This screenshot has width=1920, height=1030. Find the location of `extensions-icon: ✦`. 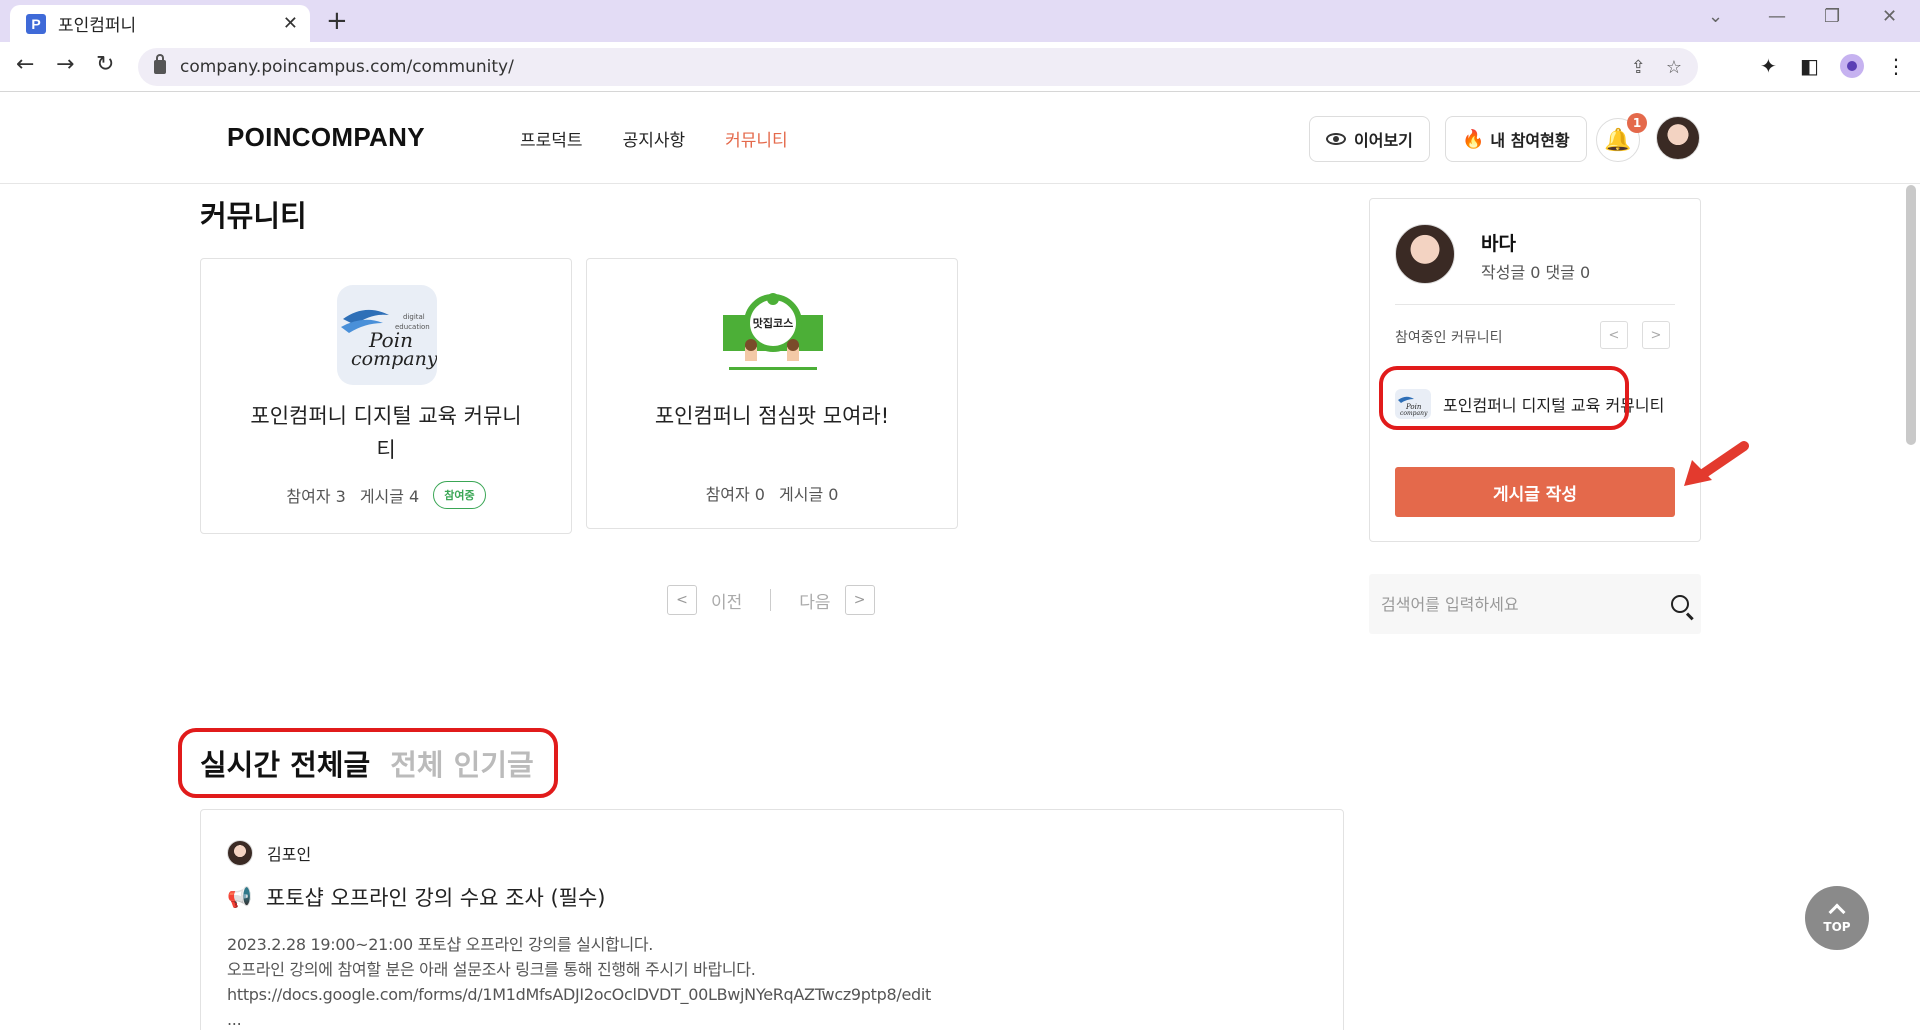

extensions-icon: ✦ is located at coordinates (1768, 66).